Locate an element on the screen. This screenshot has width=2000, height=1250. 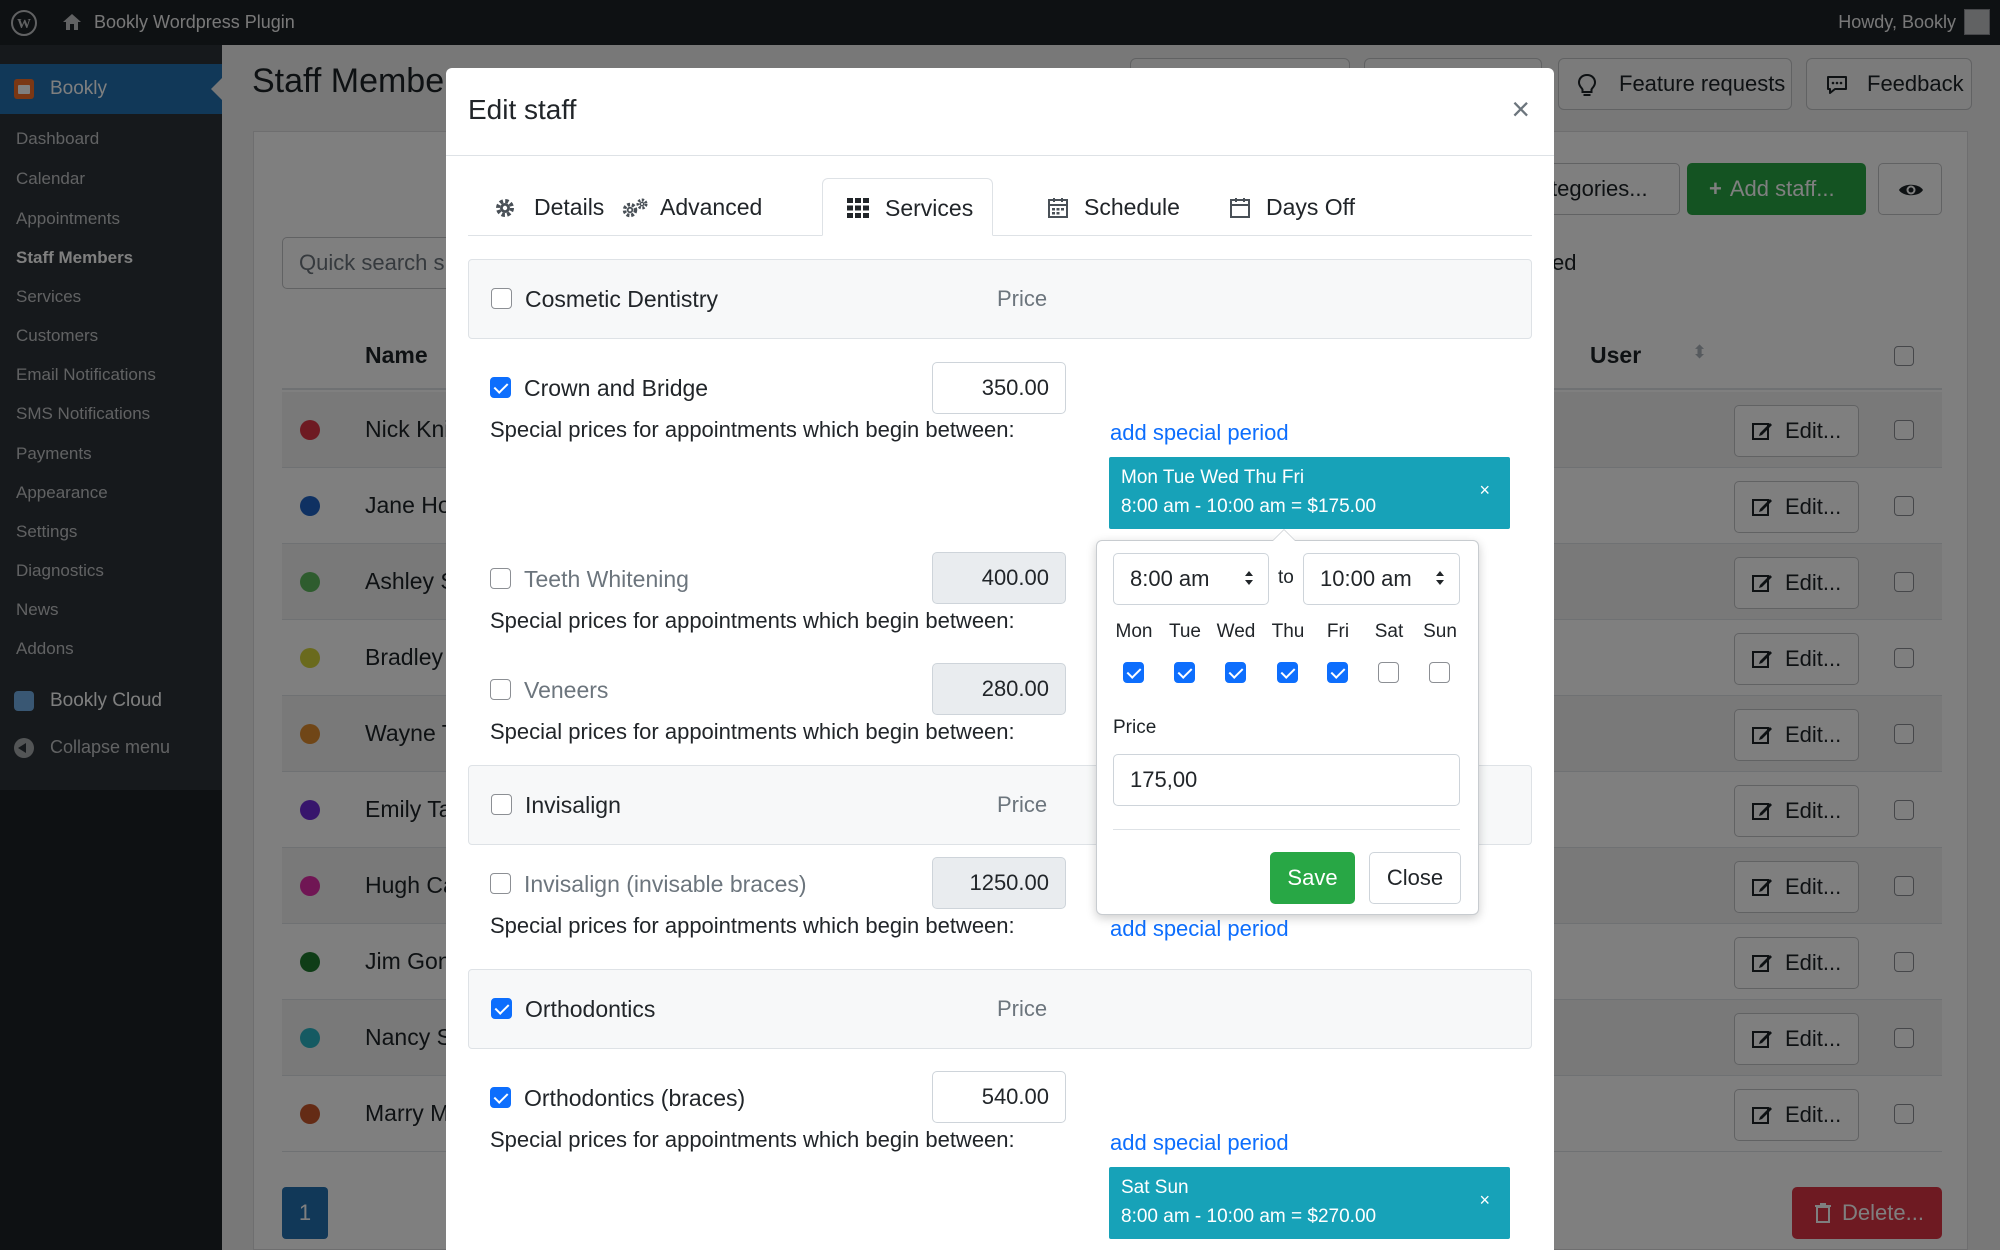
day-checkbox-thu is located at coordinates (1287, 672).